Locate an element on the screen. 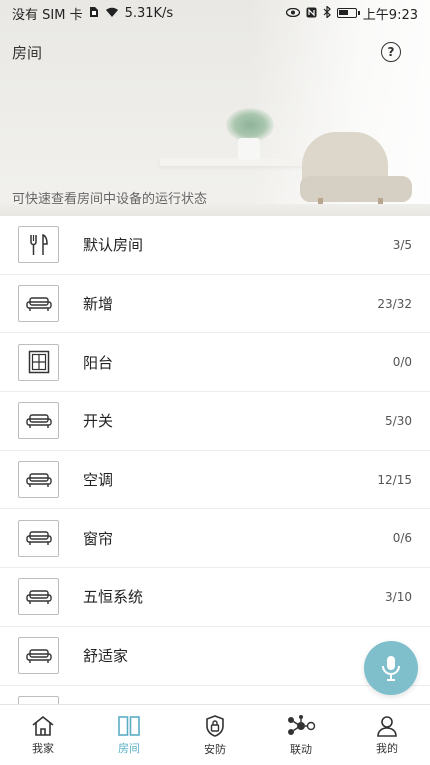  home-icon is located at coordinates (43, 725).